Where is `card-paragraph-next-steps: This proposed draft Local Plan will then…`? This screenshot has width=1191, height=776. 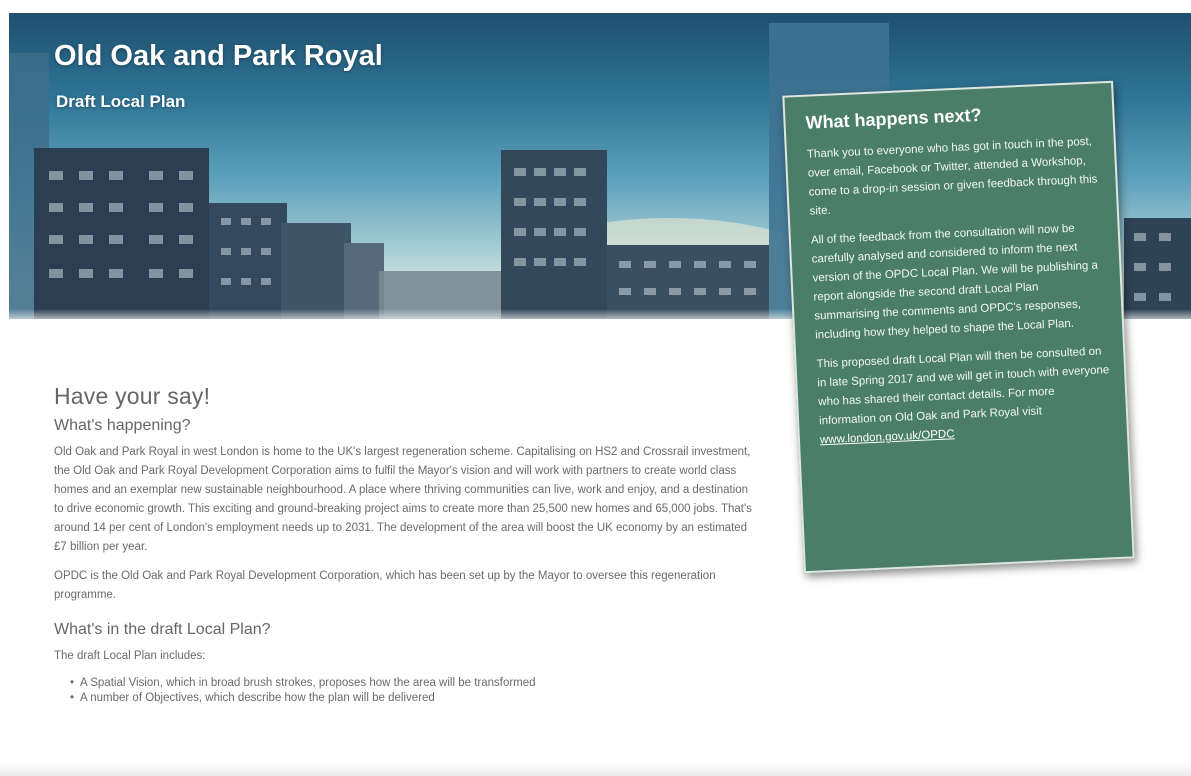 card-paragraph-next-steps: This proposed draft Local Plan will then… is located at coordinates (964, 396).